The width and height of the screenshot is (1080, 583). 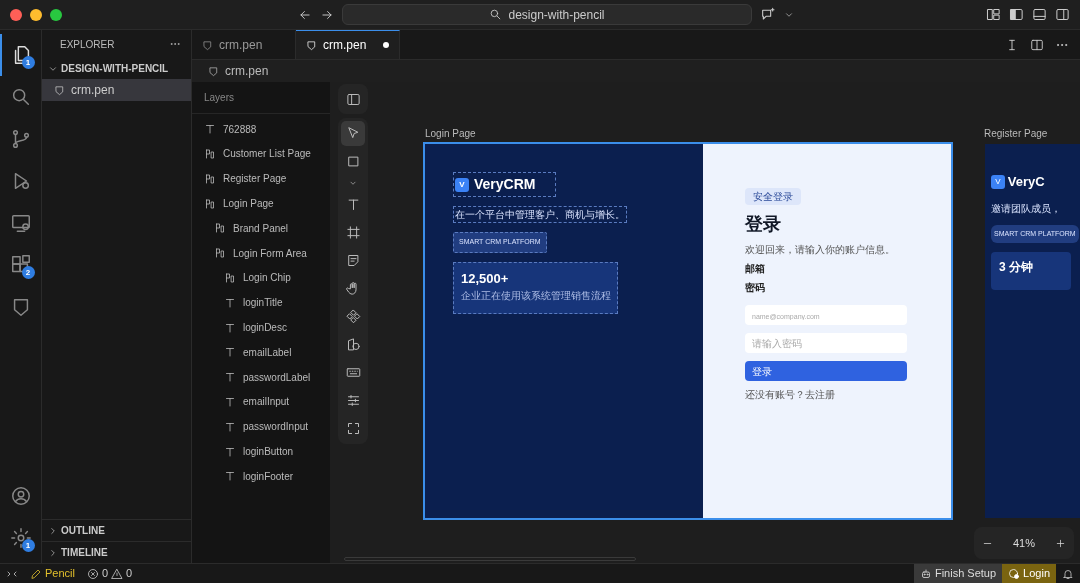 I want to click on panel-title: EXPLORER, so click(x=87, y=44).